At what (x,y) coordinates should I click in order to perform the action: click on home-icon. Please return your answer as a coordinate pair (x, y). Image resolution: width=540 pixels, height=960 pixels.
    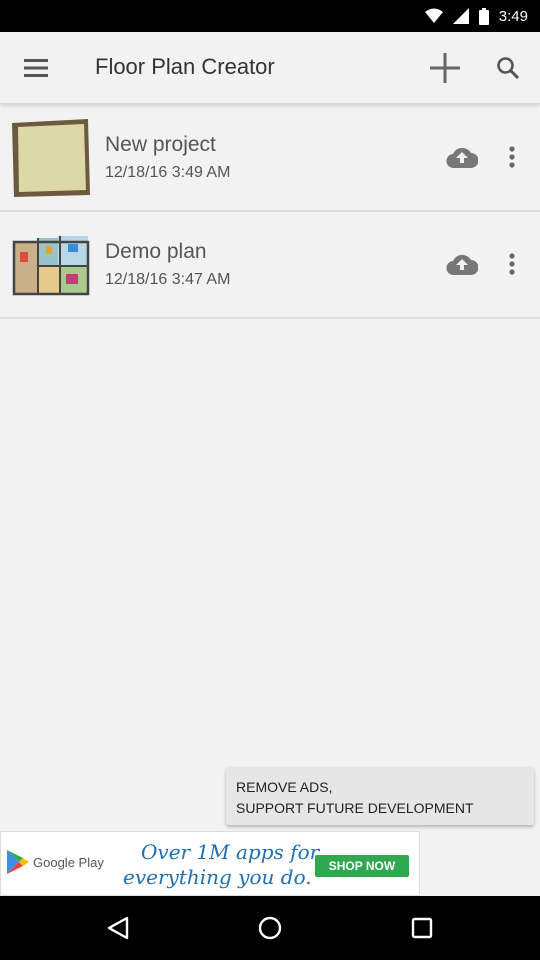
    Looking at the image, I should click on (270, 928).